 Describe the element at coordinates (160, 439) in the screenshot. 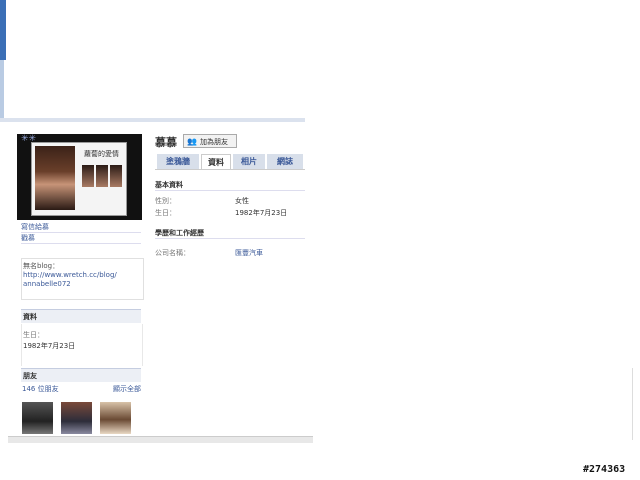

I see `browser-status-bar` at that location.